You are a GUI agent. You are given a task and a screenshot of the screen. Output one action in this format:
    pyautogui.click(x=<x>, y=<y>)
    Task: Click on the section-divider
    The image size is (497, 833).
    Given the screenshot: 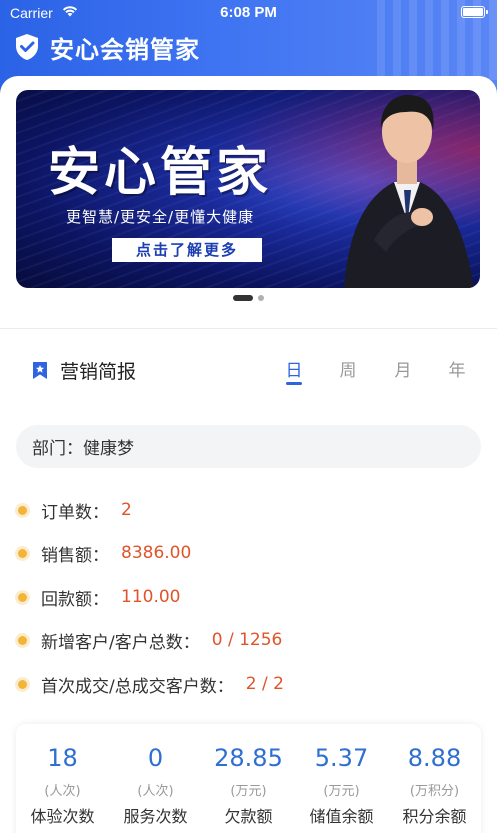 What is the action you would take?
    pyautogui.click(x=248, y=328)
    